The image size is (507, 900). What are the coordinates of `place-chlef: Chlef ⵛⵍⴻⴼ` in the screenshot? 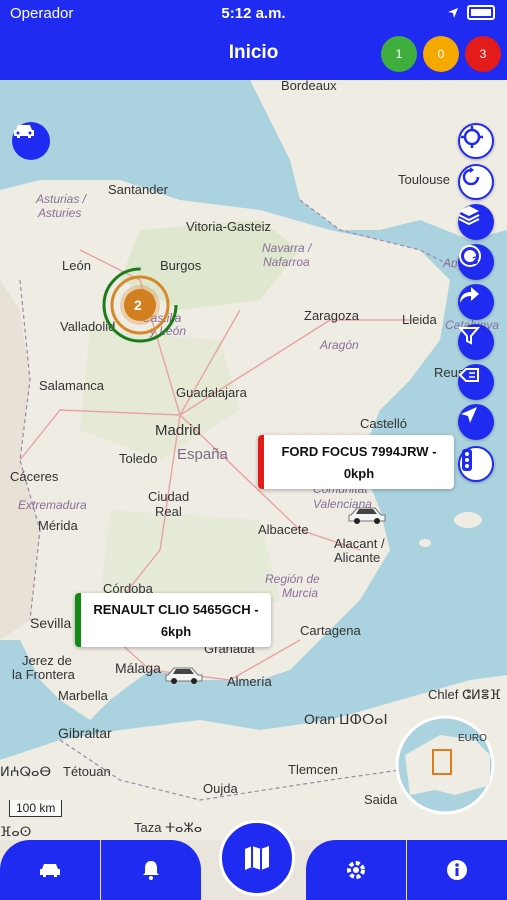 It's located at (465, 694).